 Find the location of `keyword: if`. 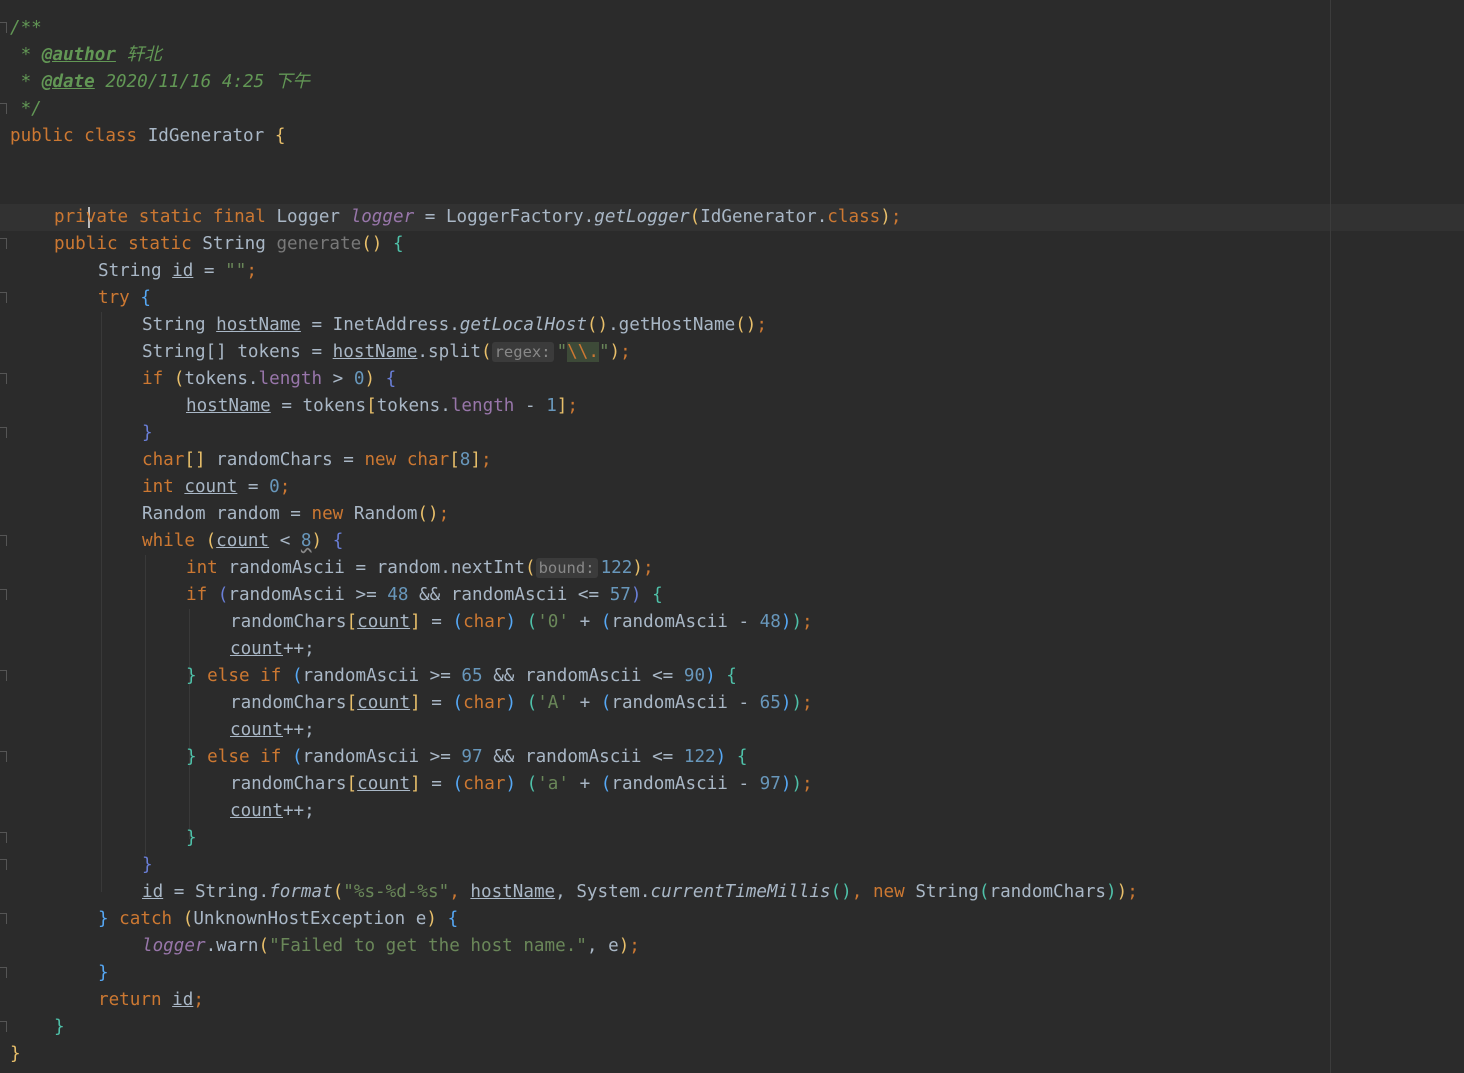

keyword: if is located at coordinates (153, 379).